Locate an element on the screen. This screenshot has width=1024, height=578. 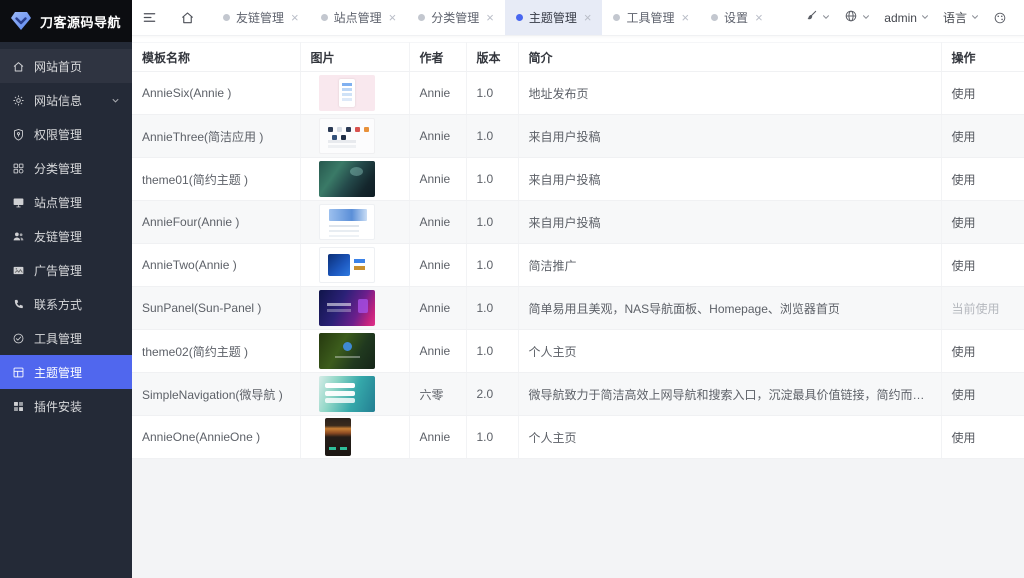
template-name: AnnieOne(AnnieOne ) is located at coordinates (216, 437).